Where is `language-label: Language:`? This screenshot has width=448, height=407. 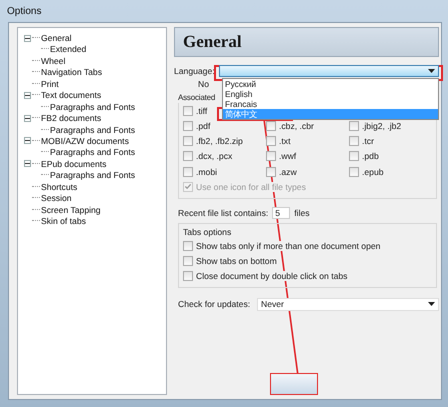 language-label: Language: is located at coordinates (194, 71).